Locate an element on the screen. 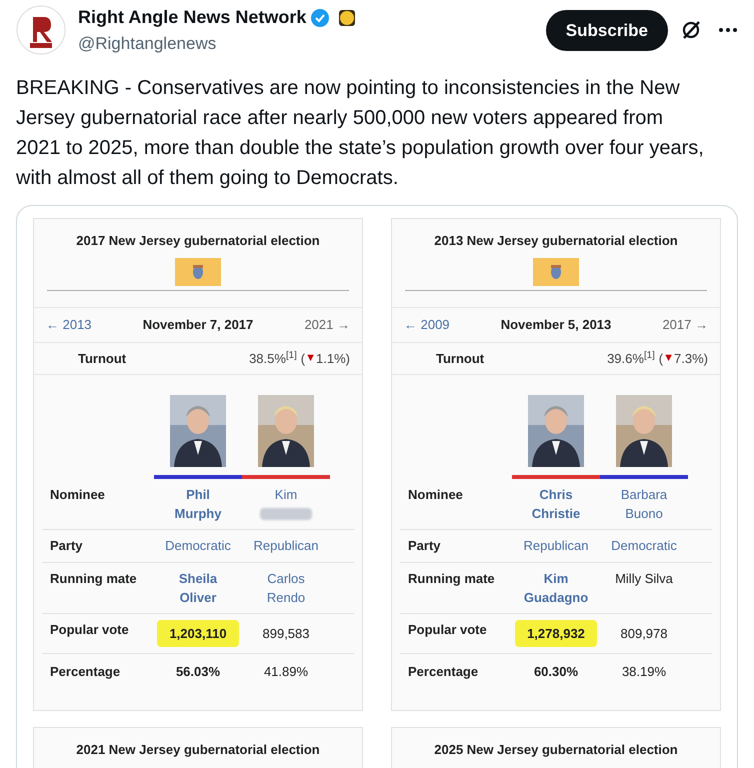  previous-election-link: ← 2013 is located at coordinates (69, 324).